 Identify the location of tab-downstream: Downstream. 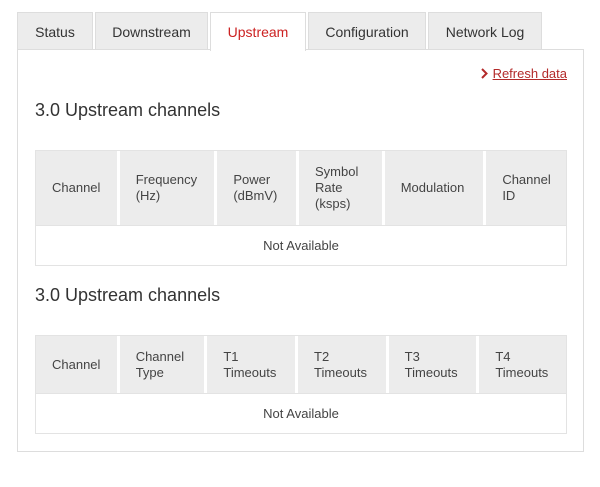
(151, 31).